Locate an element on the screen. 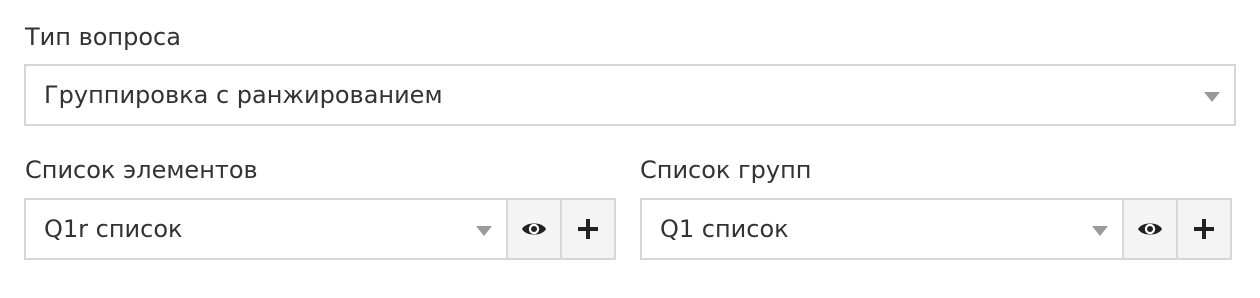  elements-list-label: Список элементов is located at coordinates (141, 170).